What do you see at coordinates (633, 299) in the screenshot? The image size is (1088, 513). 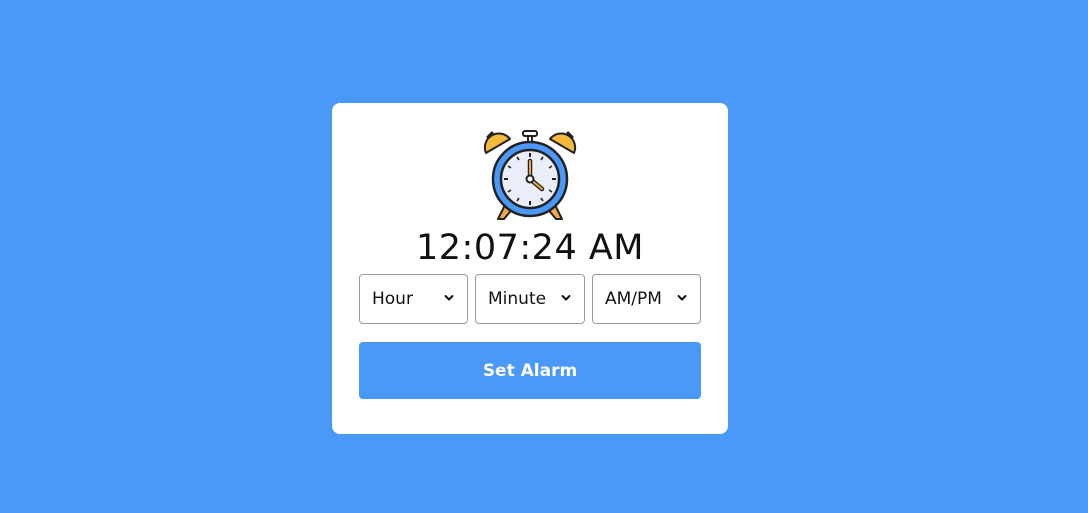 I see `ampm-select-label: AM/PM` at bounding box center [633, 299].